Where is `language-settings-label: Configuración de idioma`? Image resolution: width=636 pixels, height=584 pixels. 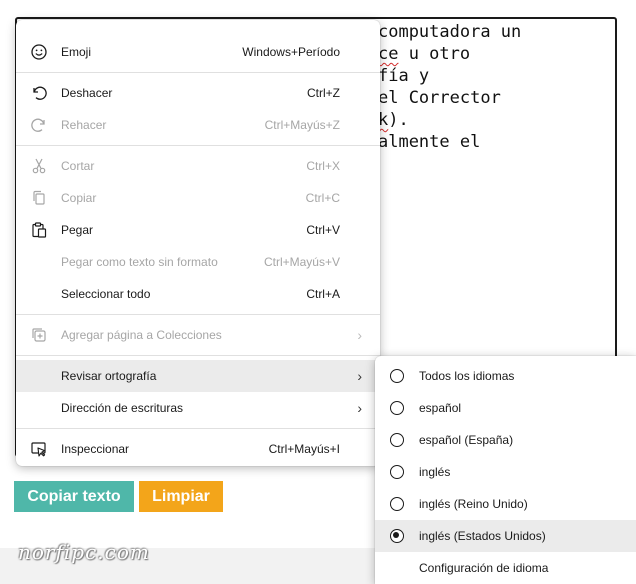
language-settings-label: Configuración de idioma is located at coordinates (484, 568).